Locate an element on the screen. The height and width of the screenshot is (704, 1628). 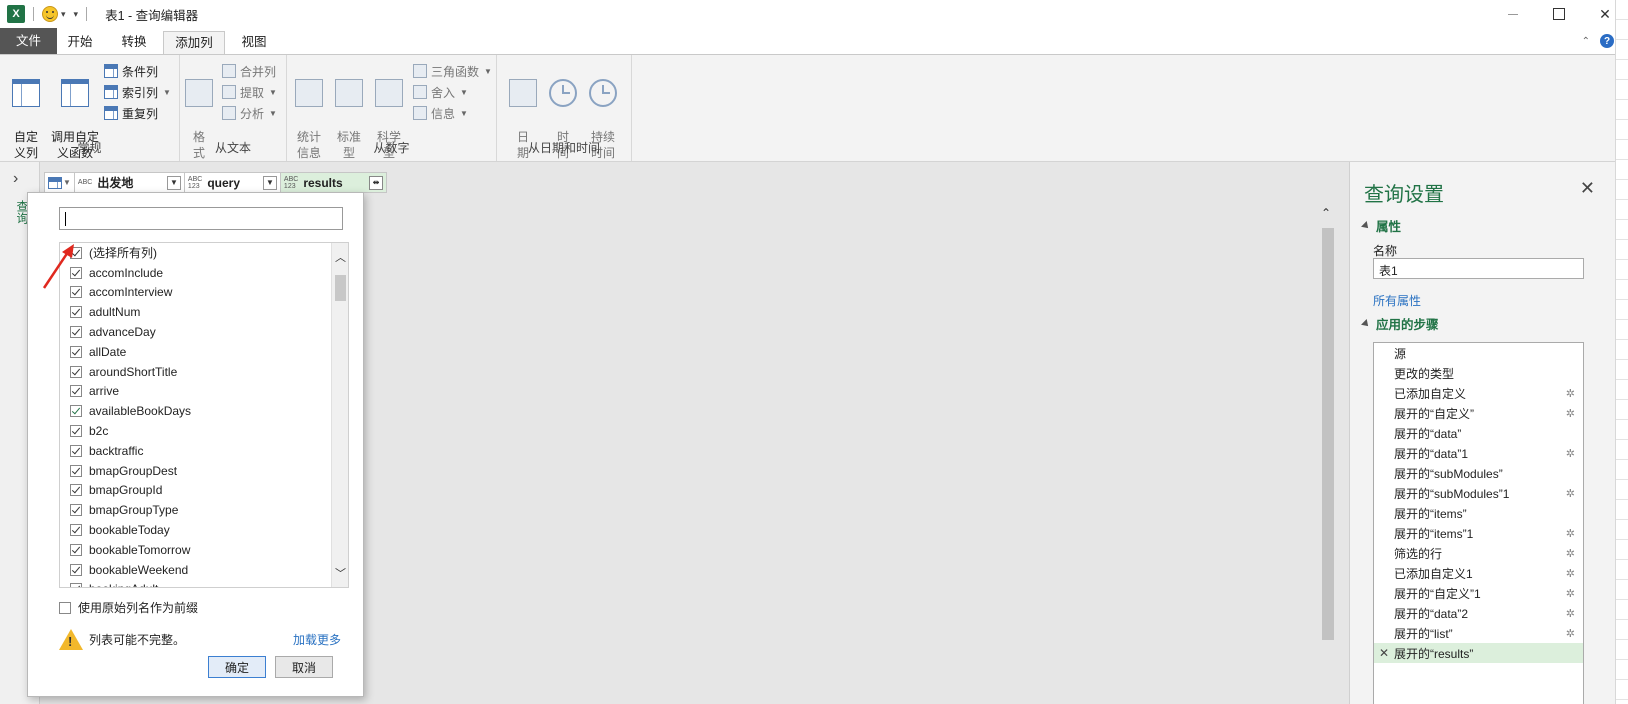
tab-transform: 转换 is located at coordinates (134, 42).